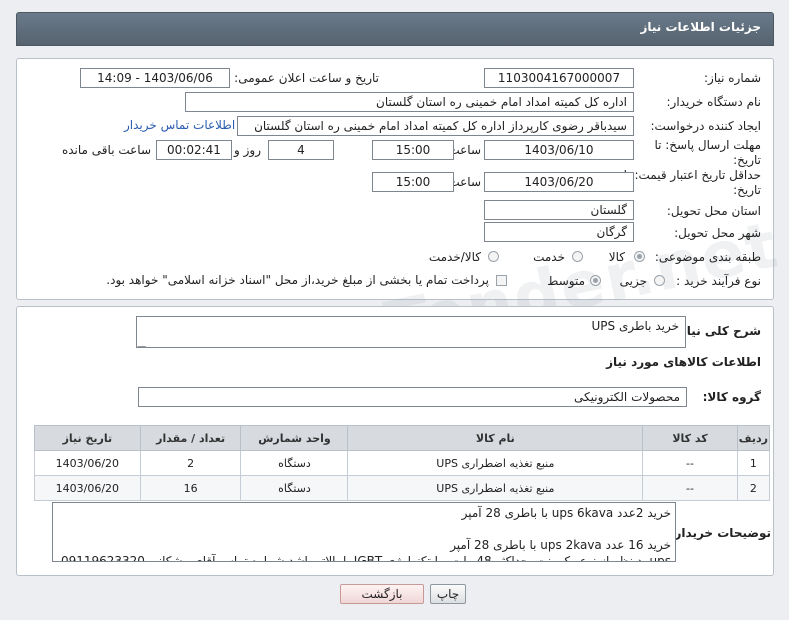 The width and height of the screenshot is (789, 620). I want to click on page-header: جزئیات اطلاعات نیاز, so click(395, 29).